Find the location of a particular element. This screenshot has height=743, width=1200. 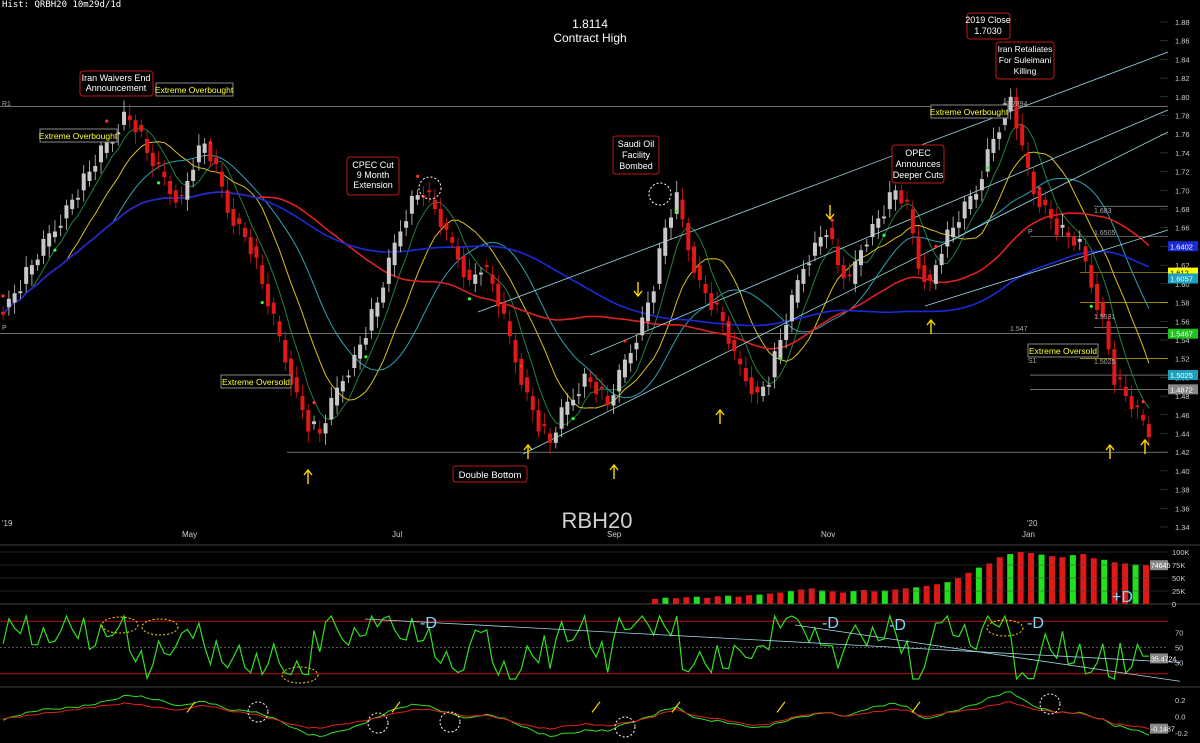

callout-line: Extension is located at coordinates (373, 185).